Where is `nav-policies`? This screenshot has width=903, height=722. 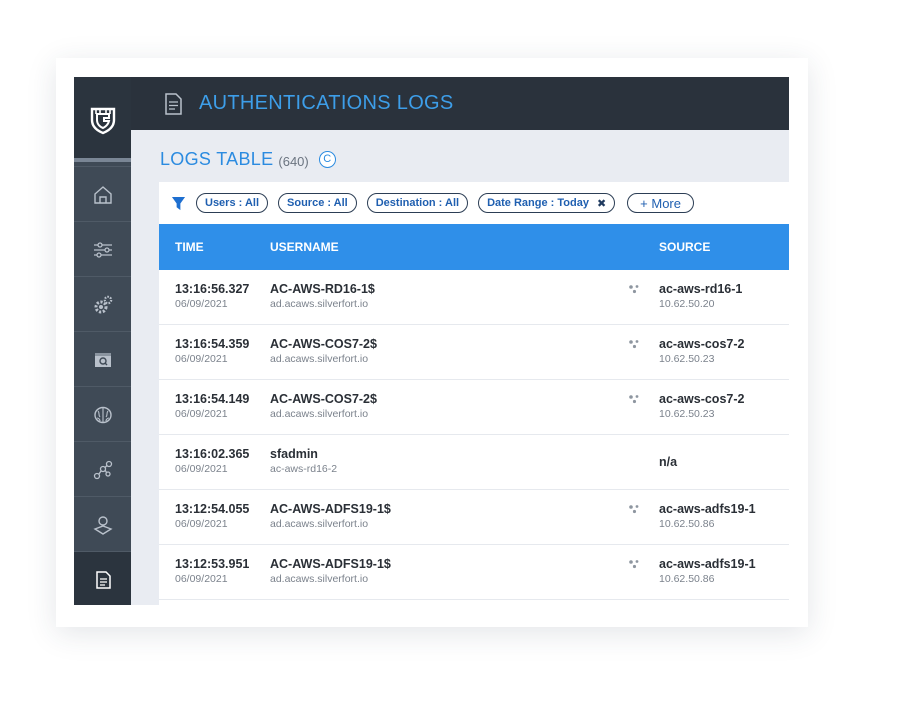
nav-policies is located at coordinates (102, 304).